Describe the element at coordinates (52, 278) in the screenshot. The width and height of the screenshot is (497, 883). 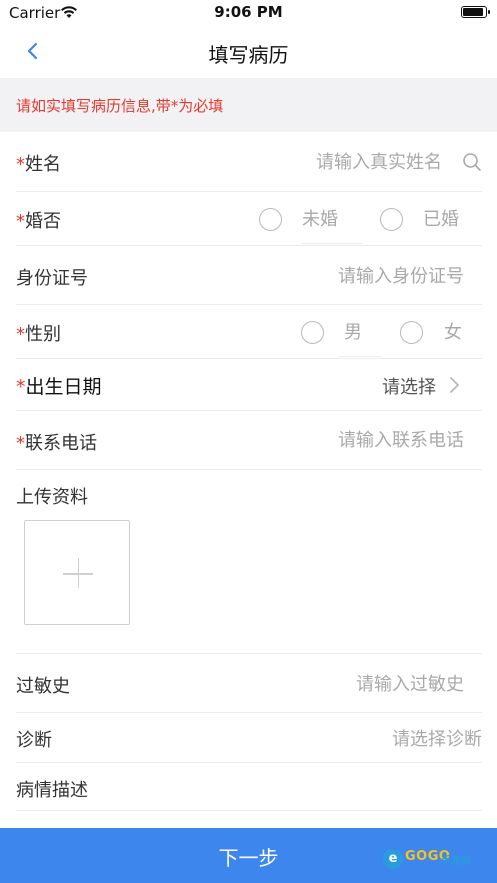
I see `idcard-label: 身份证号` at that location.